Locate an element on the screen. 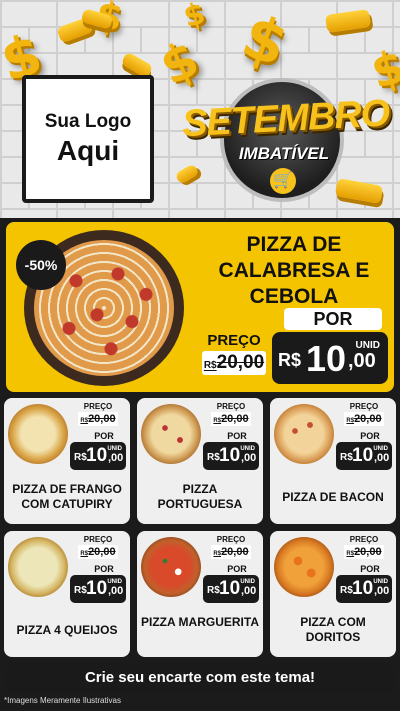 This screenshot has width=400, height=711. logo-line-2: Aqui is located at coordinates (88, 150).